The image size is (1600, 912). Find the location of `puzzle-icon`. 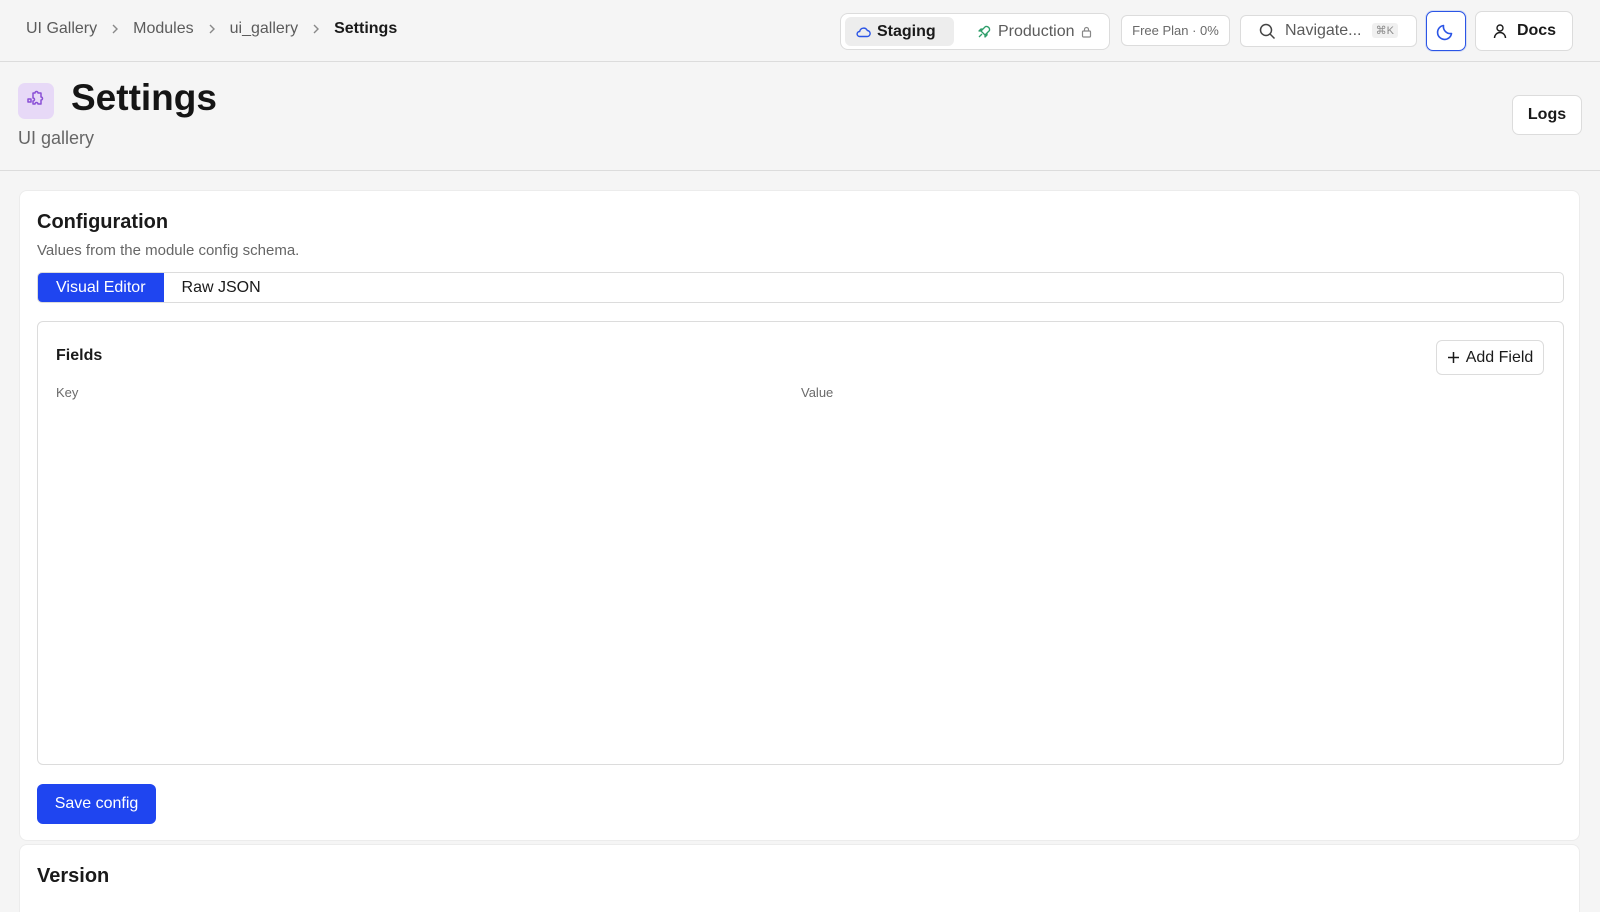

puzzle-icon is located at coordinates (36, 101).